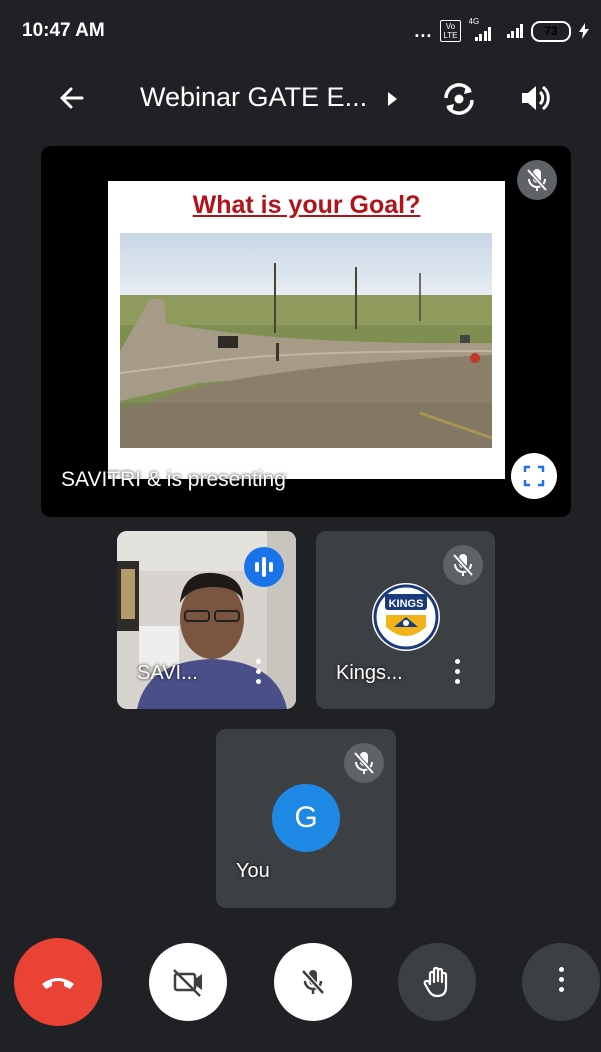 This screenshot has width=601, height=1052. I want to click on participant-tile-you: G You, so click(306, 818).